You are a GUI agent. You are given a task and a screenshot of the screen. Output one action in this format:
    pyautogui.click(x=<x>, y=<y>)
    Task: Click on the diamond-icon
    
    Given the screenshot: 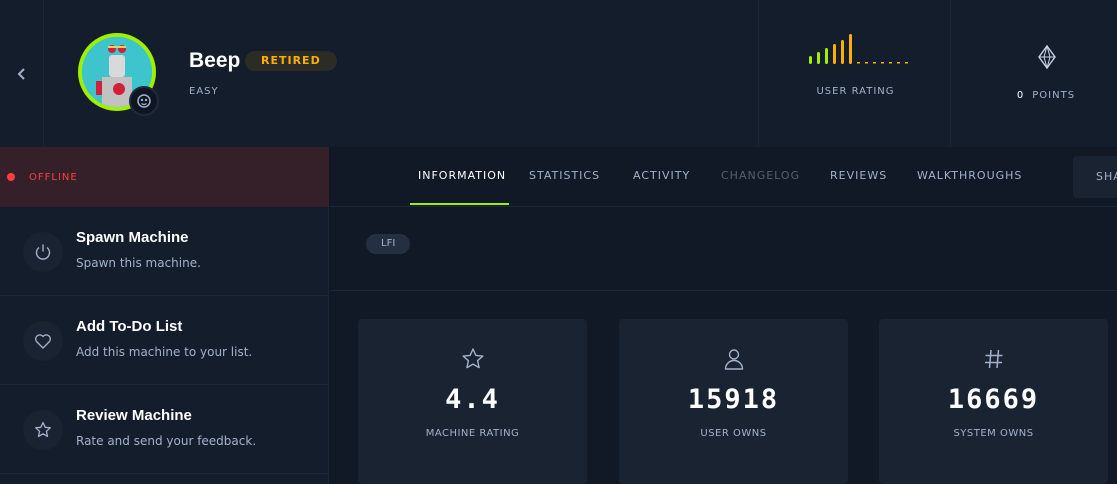 What is the action you would take?
    pyautogui.click(x=1047, y=57)
    